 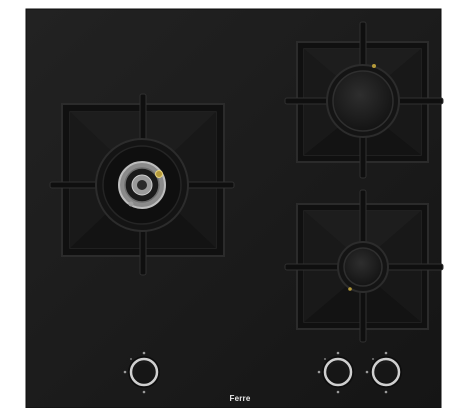 I want to click on front-right-burner, so click(x=363, y=267).